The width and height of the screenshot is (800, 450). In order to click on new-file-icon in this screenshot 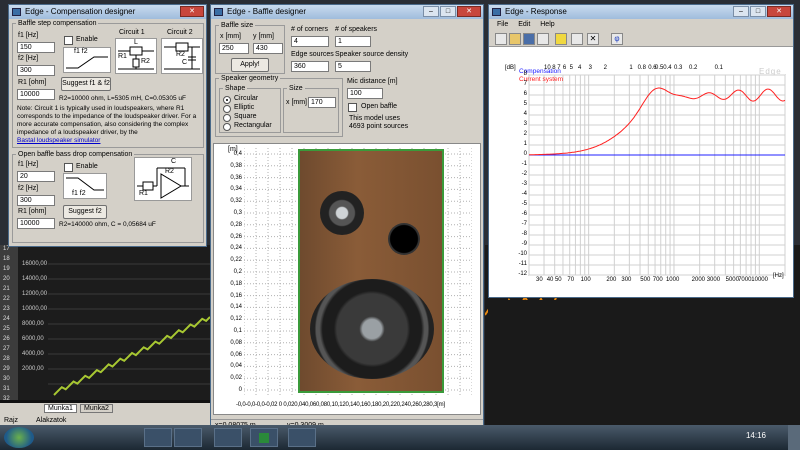, I will do `click(501, 39)`.